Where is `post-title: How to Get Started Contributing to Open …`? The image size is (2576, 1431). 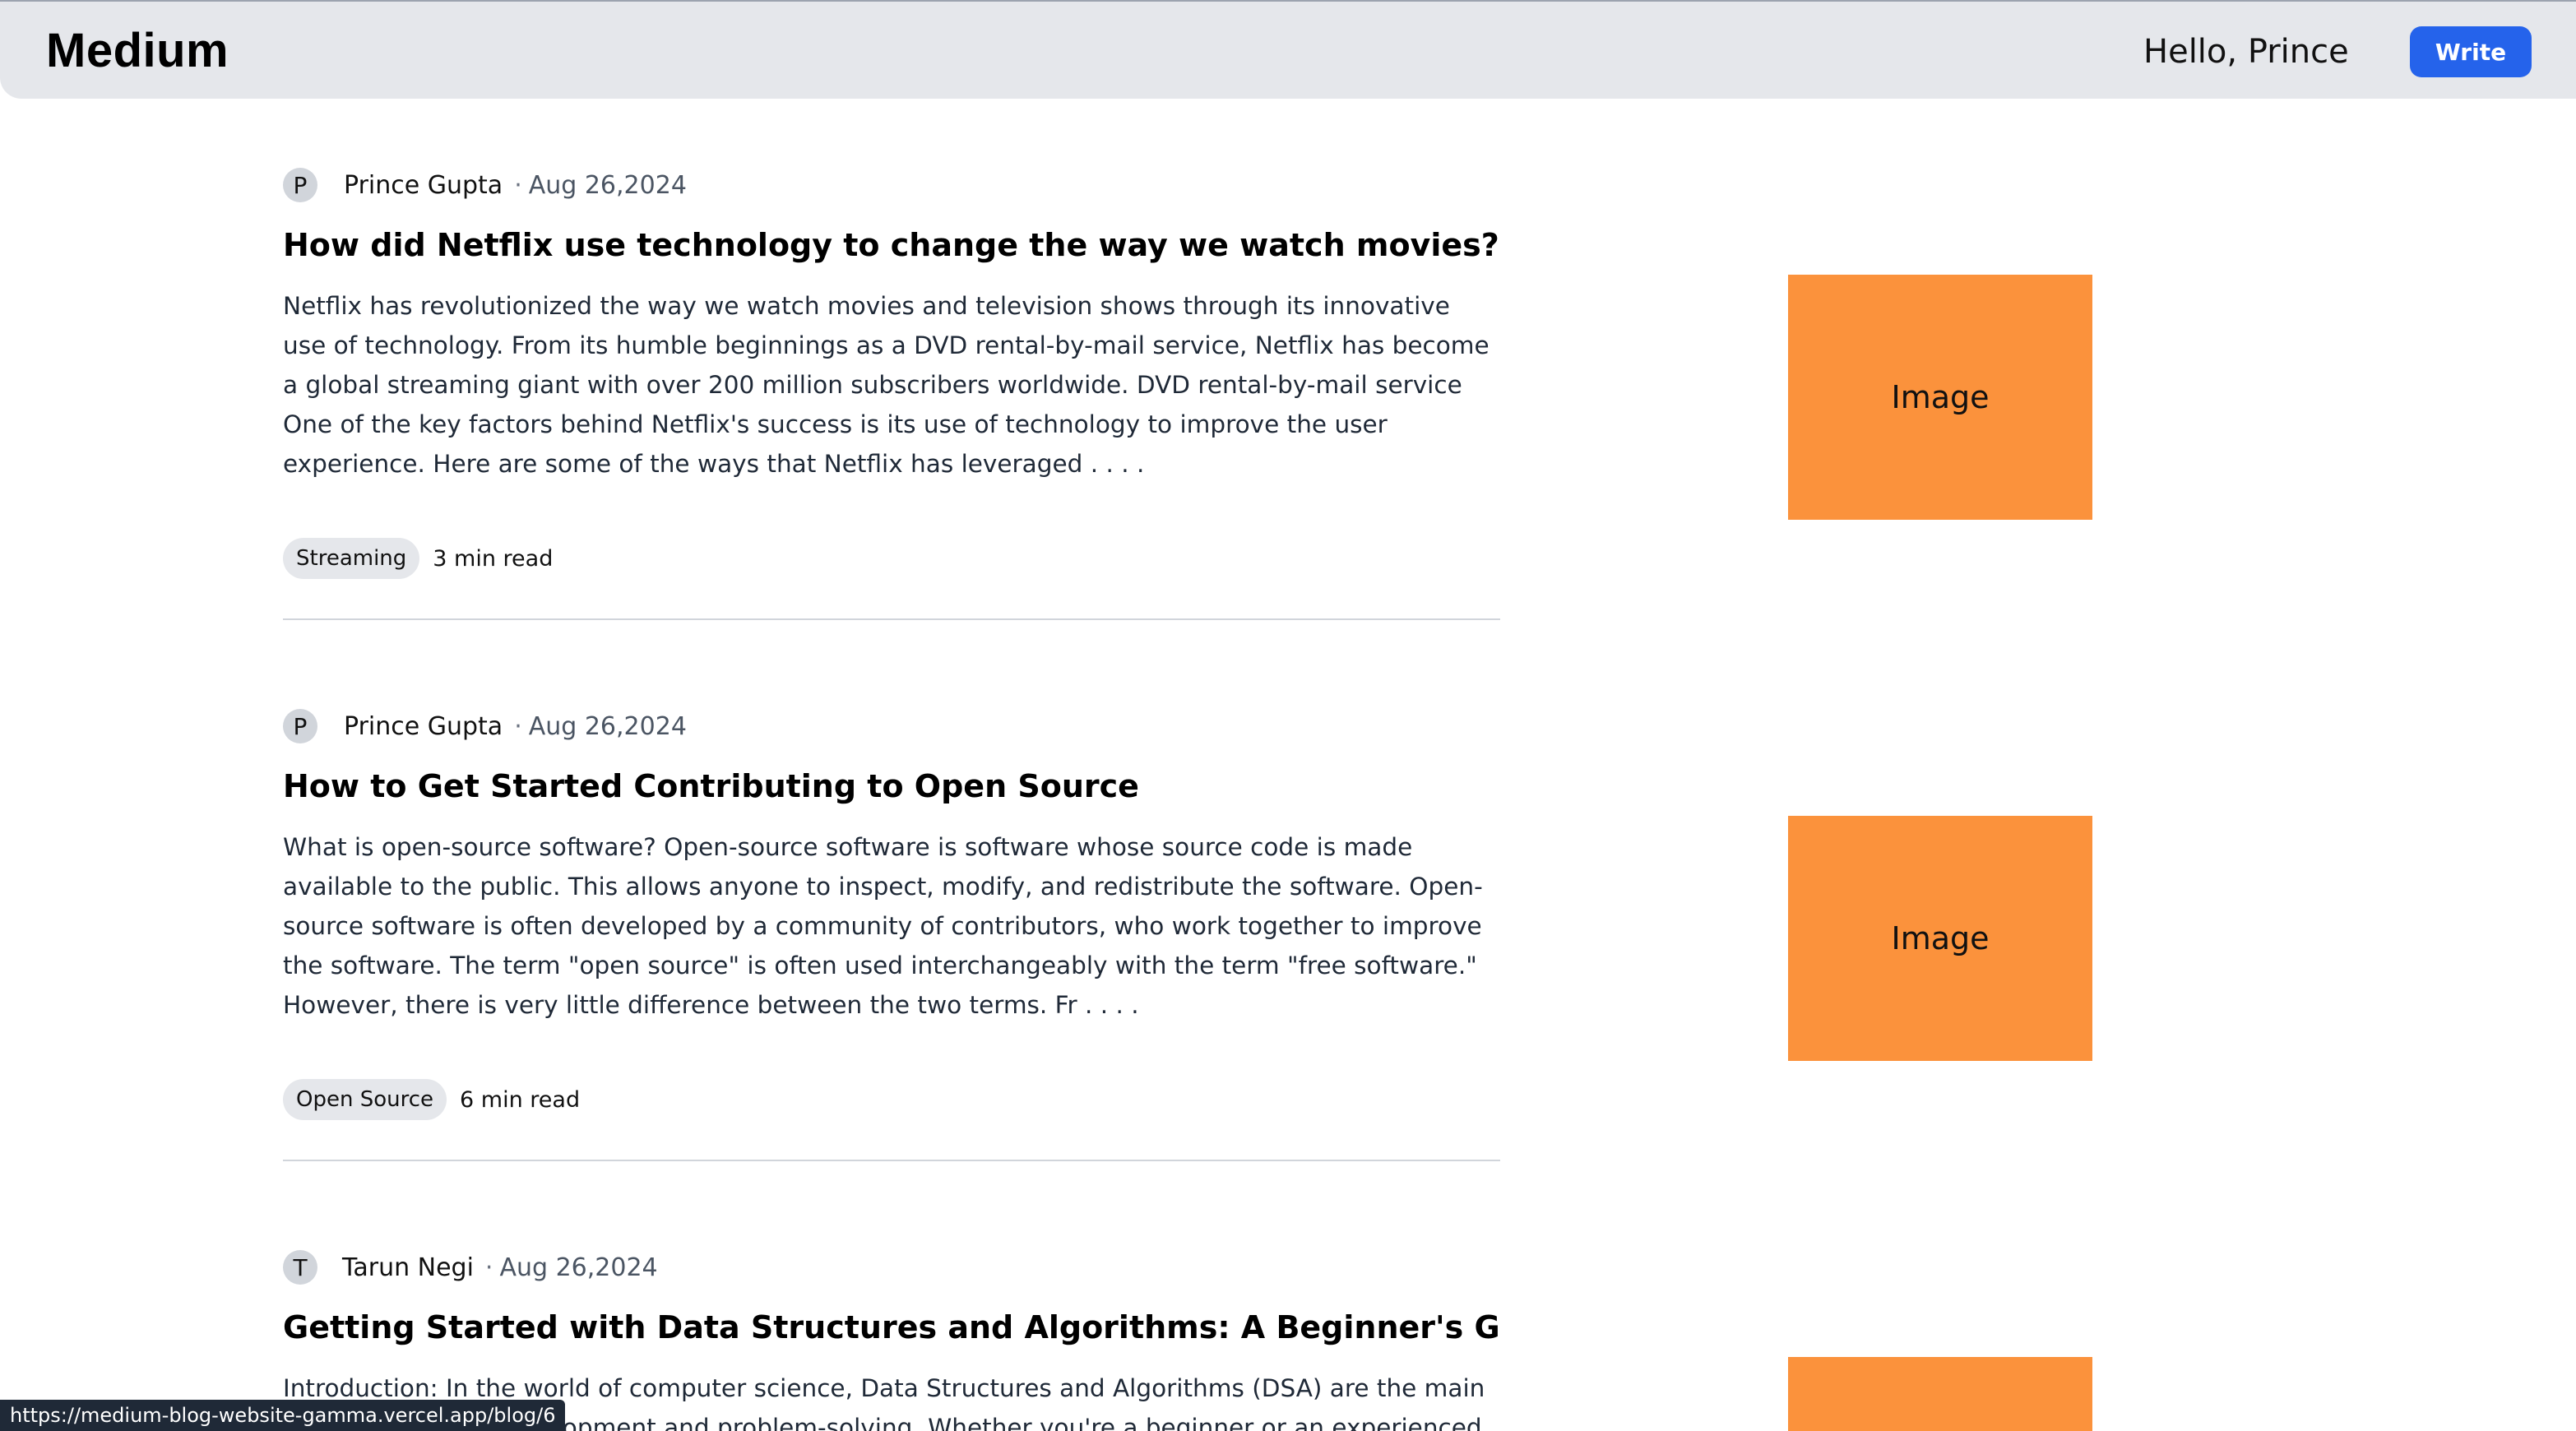
post-title: How to Get Started Contributing to Open … is located at coordinates (900, 786).